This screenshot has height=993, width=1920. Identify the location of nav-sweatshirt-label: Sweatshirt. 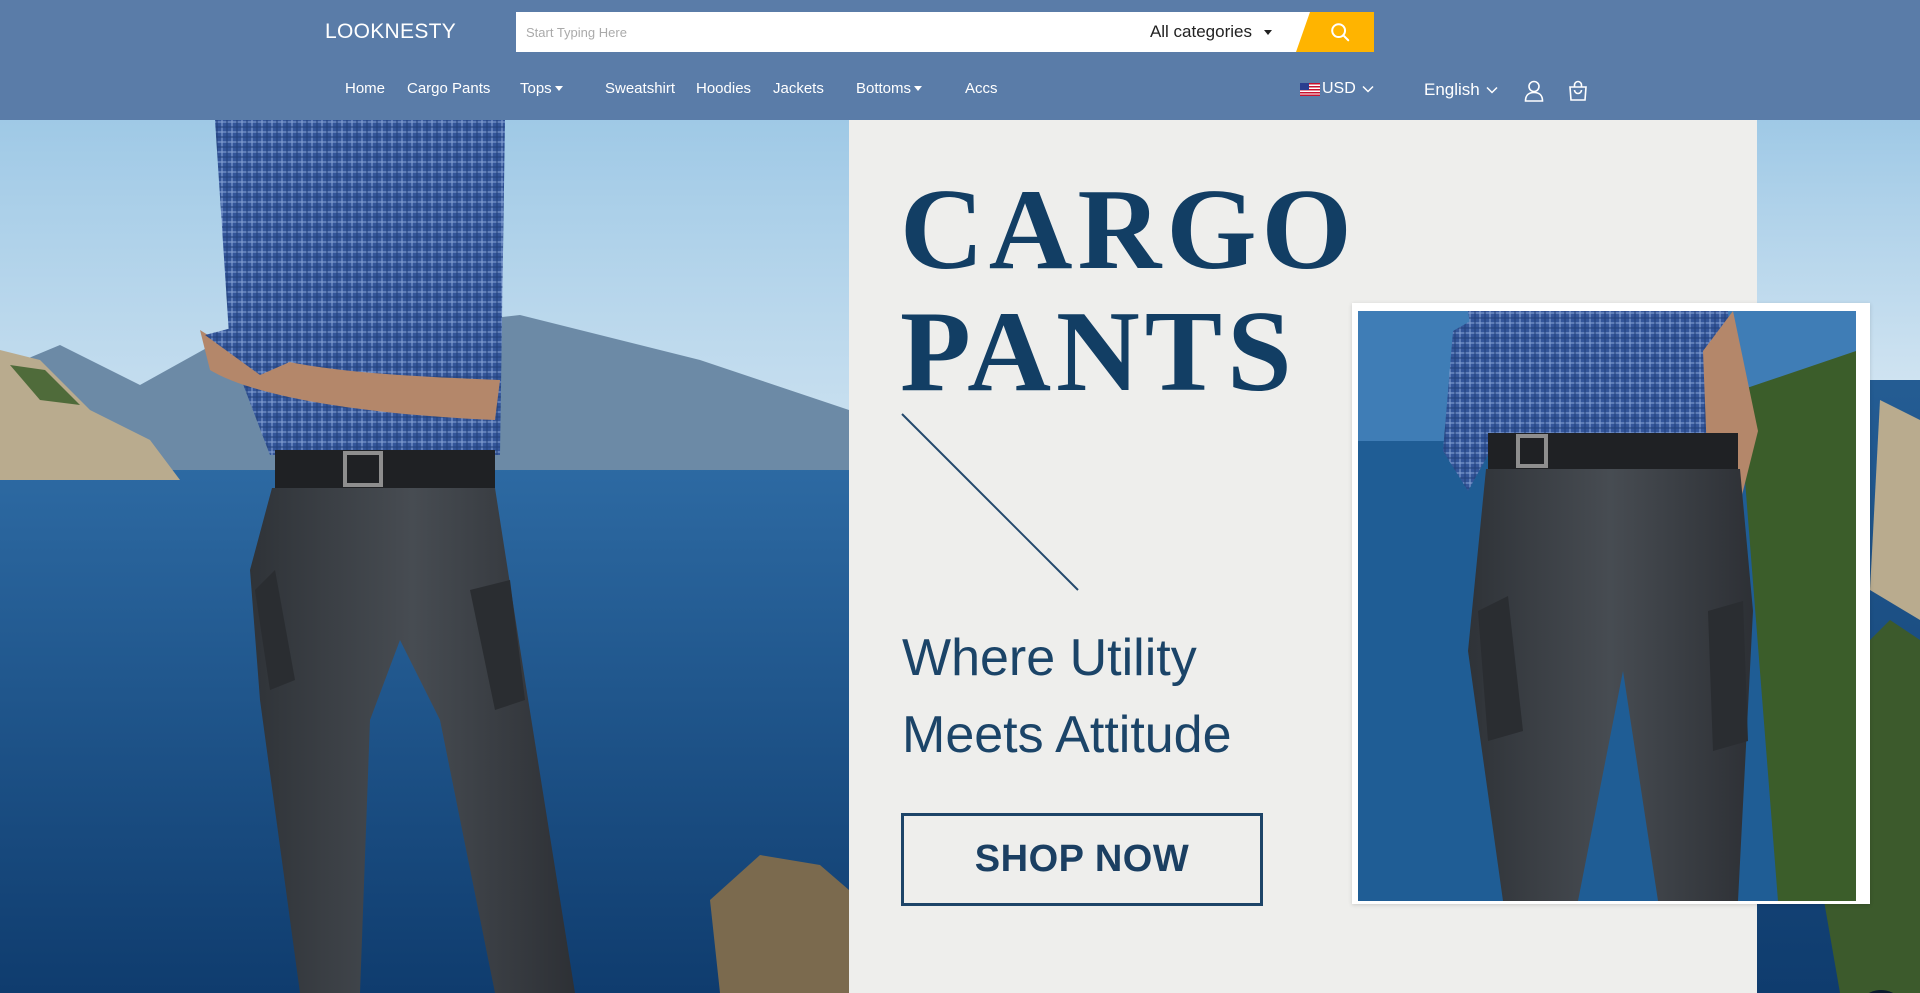
(640, 88).